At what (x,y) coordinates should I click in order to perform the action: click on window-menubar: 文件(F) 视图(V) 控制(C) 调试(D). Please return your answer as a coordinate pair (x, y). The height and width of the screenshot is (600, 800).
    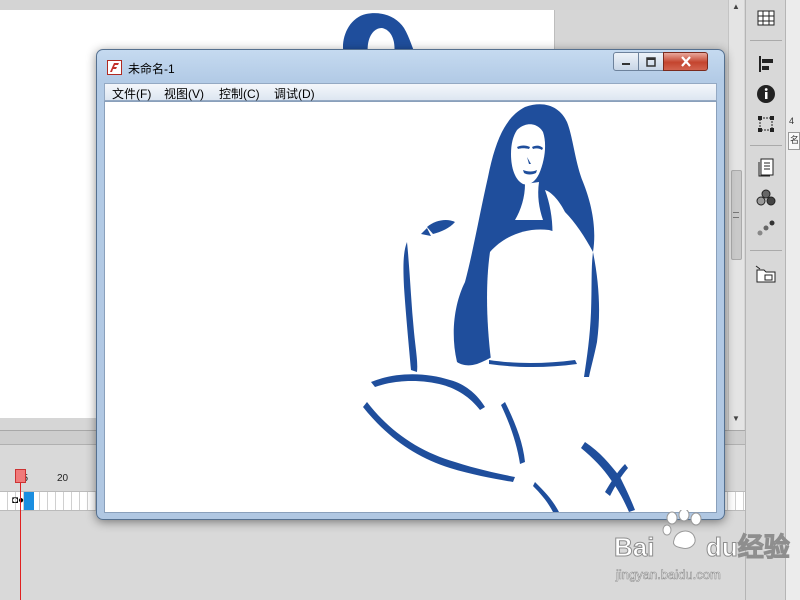
    Looking at the image, I should click on (410, 92).